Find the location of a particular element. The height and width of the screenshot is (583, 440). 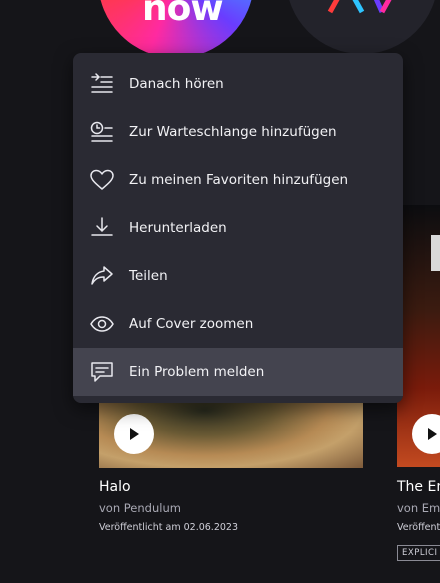

explicit-badge: EXPLICI is located at coordinates (418, 553).